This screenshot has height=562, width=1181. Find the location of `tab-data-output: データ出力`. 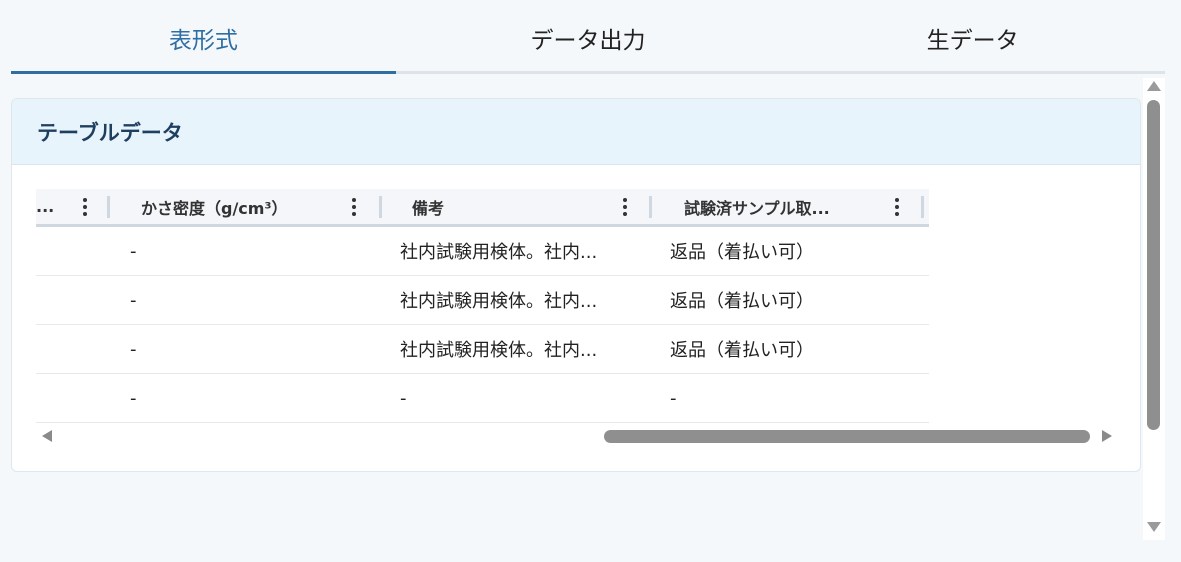

tab-data-output: データ出力 is located at coordinates (588, 35).